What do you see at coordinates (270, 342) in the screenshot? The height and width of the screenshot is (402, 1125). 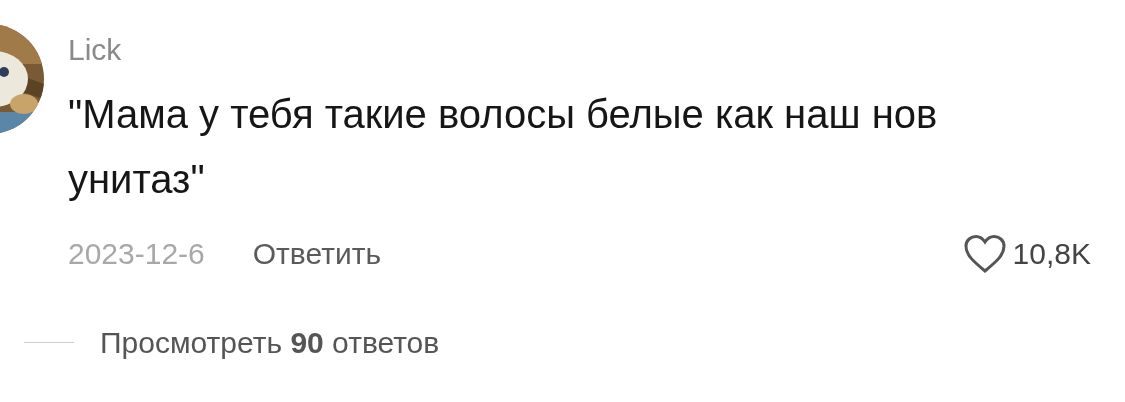 I see `view-replies-link: Просмотреть 90 ответов` at bounding box center [270, 342].